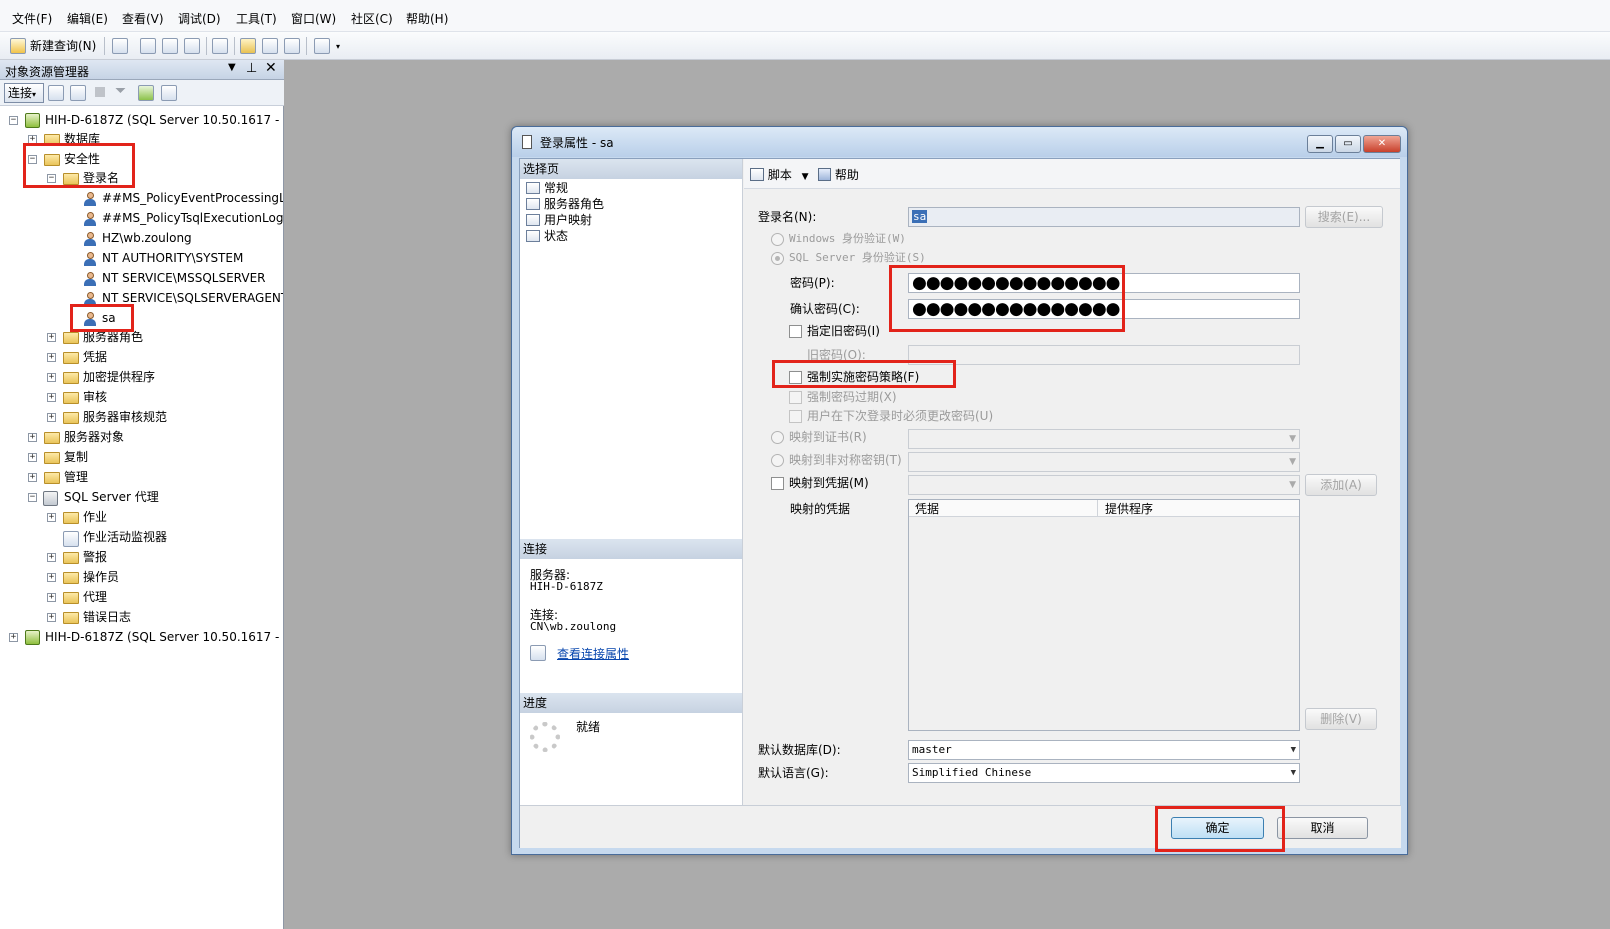  I want to click on tree-login-item: ##MS_PolicyTsqlExecutionLogin##, so click(192, 218).